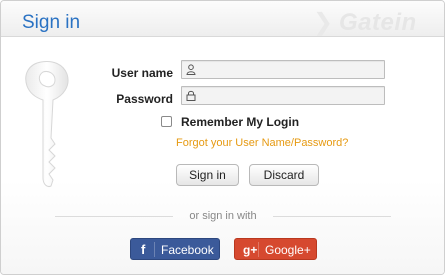 The height and width of the screenshot is (275, 445). Describe the element at coordinates (223, 216) in the screenshot. I see `social-divider-text: or sign in with` at that location.